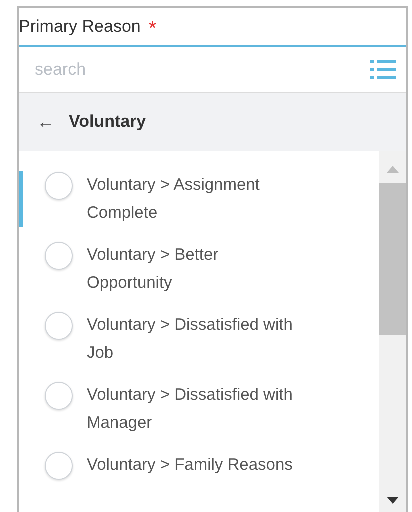  I want to click on back-arrow: ←, so click(46, 122).